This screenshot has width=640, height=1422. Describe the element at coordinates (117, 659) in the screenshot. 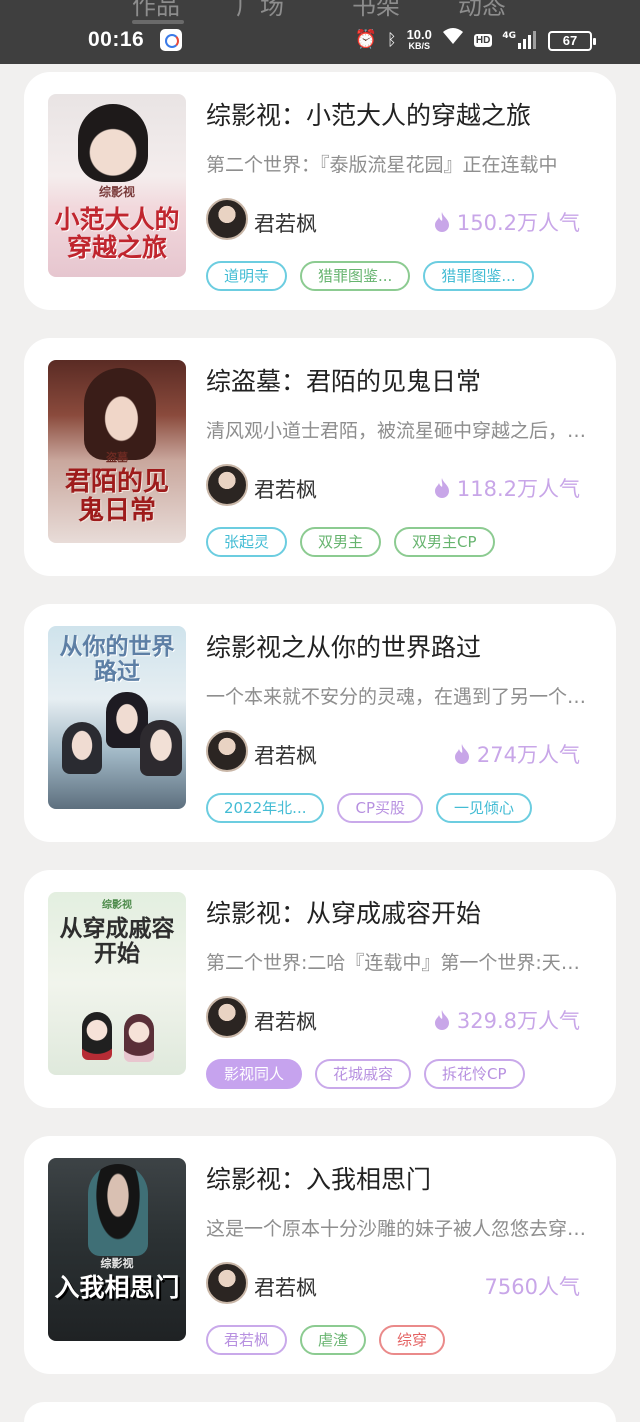

I see `cover-title: 从你的世界路过` at that location.